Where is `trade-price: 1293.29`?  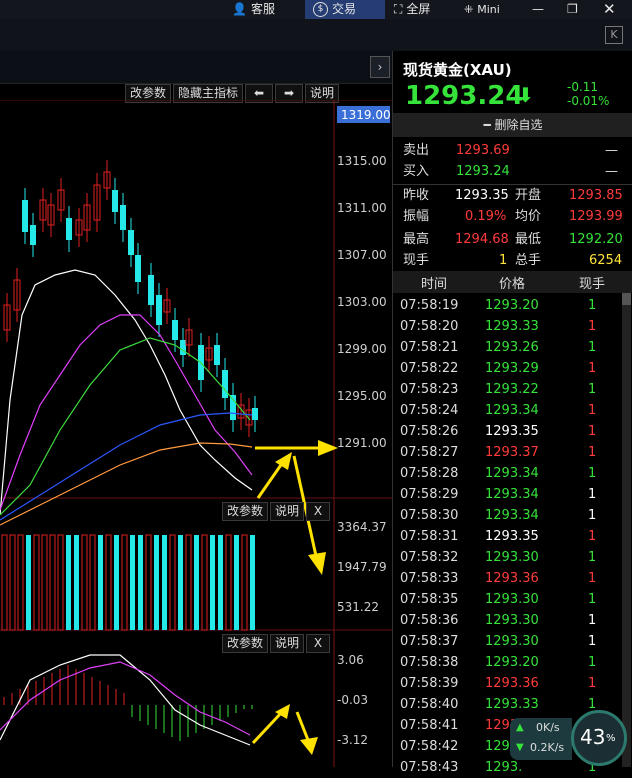 trade-price: 1293.29 is located at coordinates (512, 368).